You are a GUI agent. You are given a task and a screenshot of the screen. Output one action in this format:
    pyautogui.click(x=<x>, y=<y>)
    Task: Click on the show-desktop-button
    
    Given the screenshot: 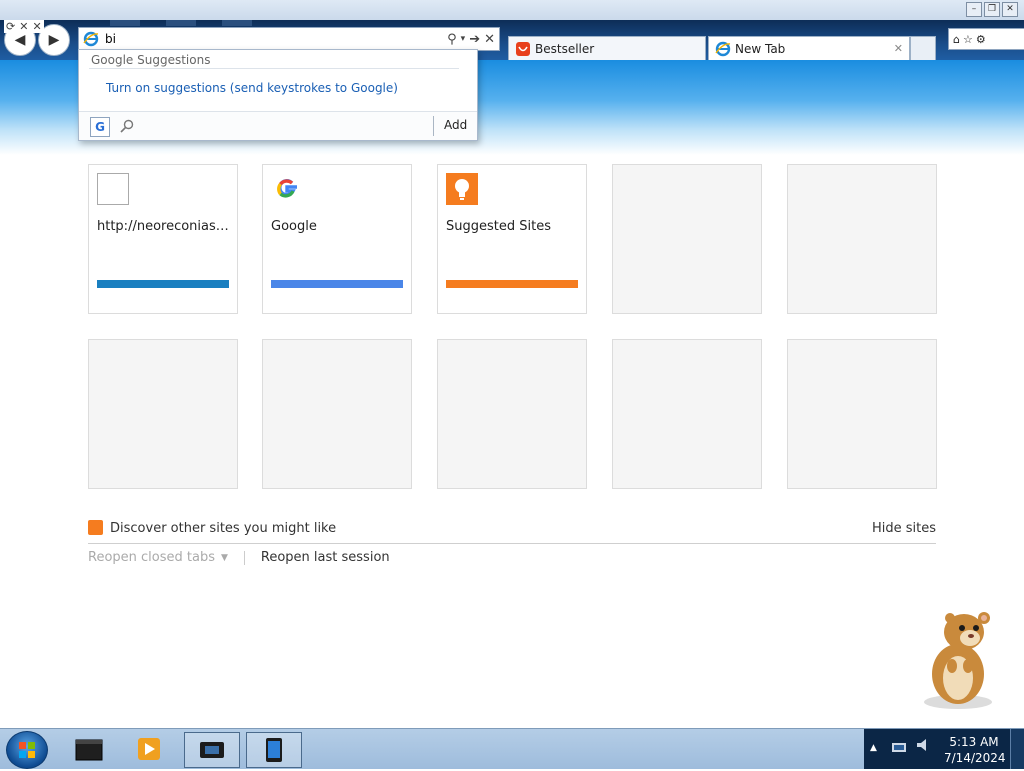 What is the action you would take?
    pyautogui.click(x=1017, y=749)
    